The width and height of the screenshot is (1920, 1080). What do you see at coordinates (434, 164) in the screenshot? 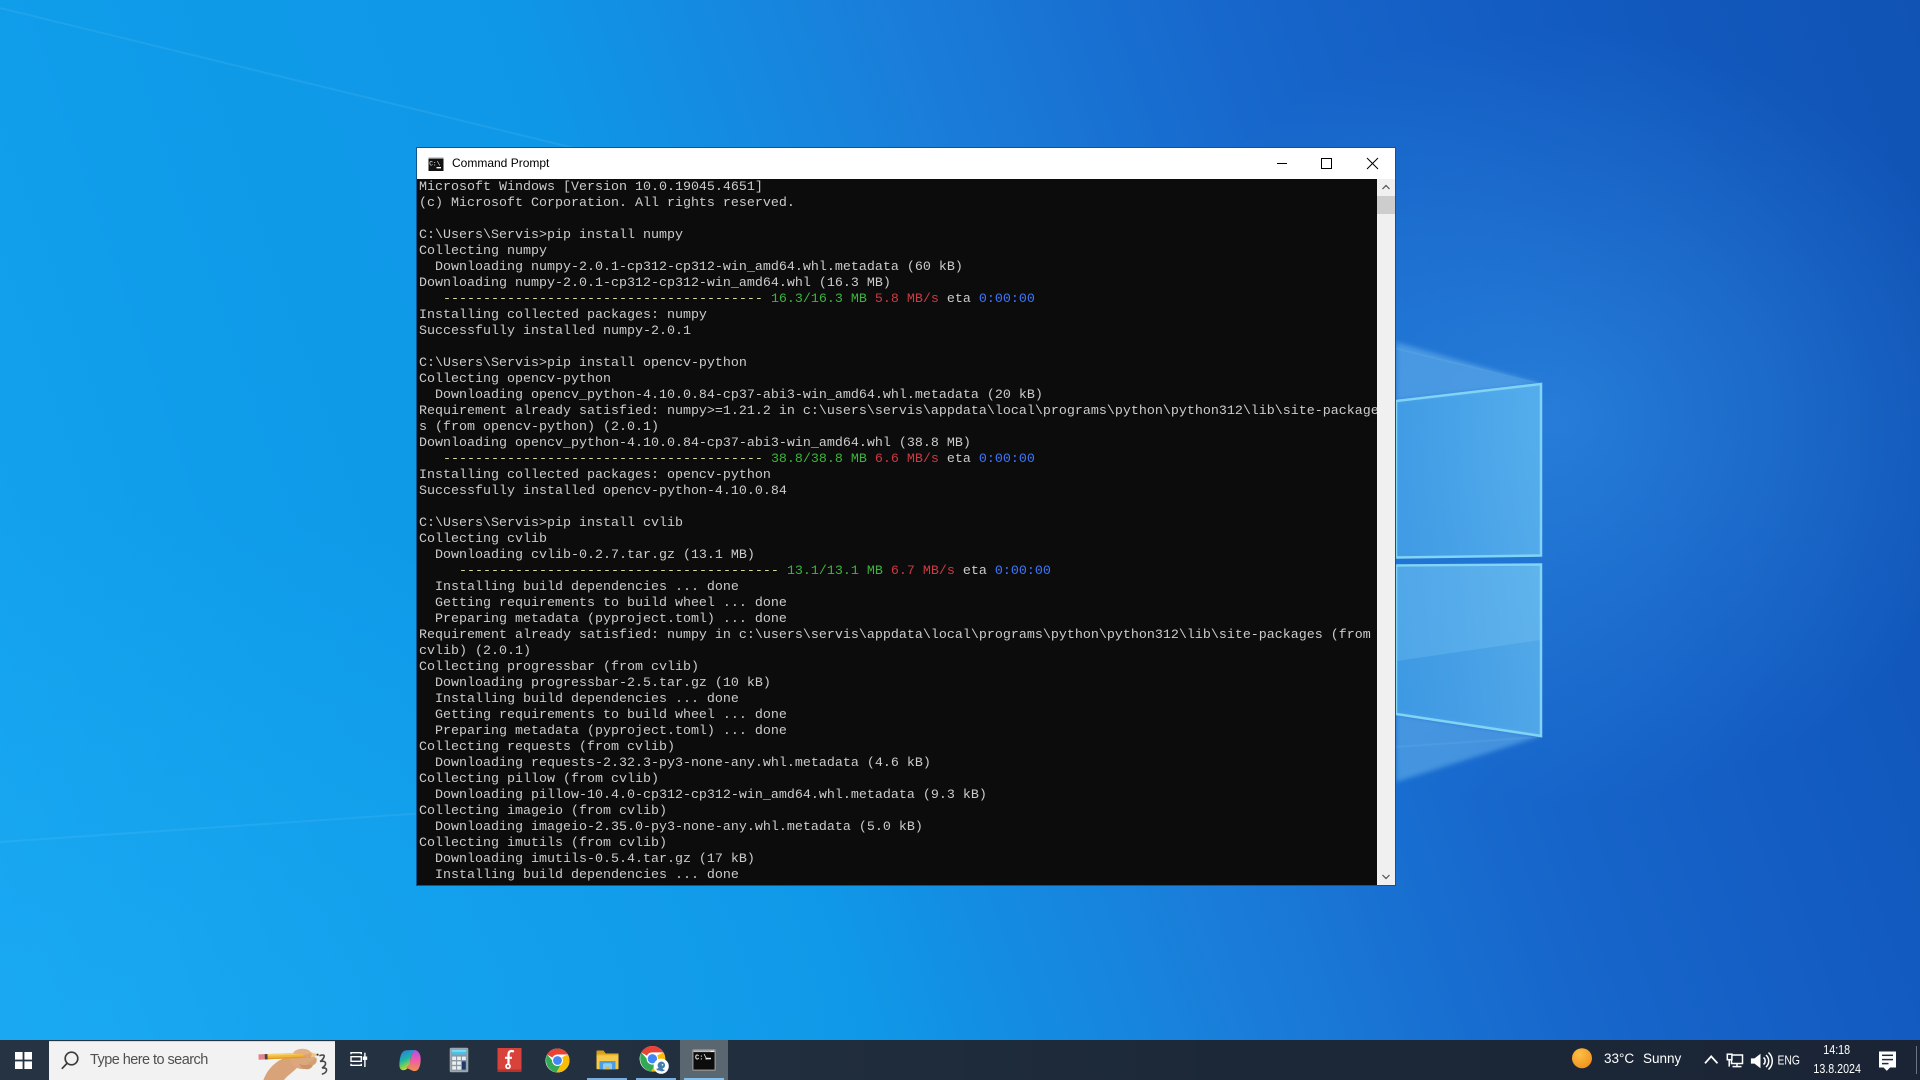
I see `svg-text: C:\` at bounding box center [434, 164].